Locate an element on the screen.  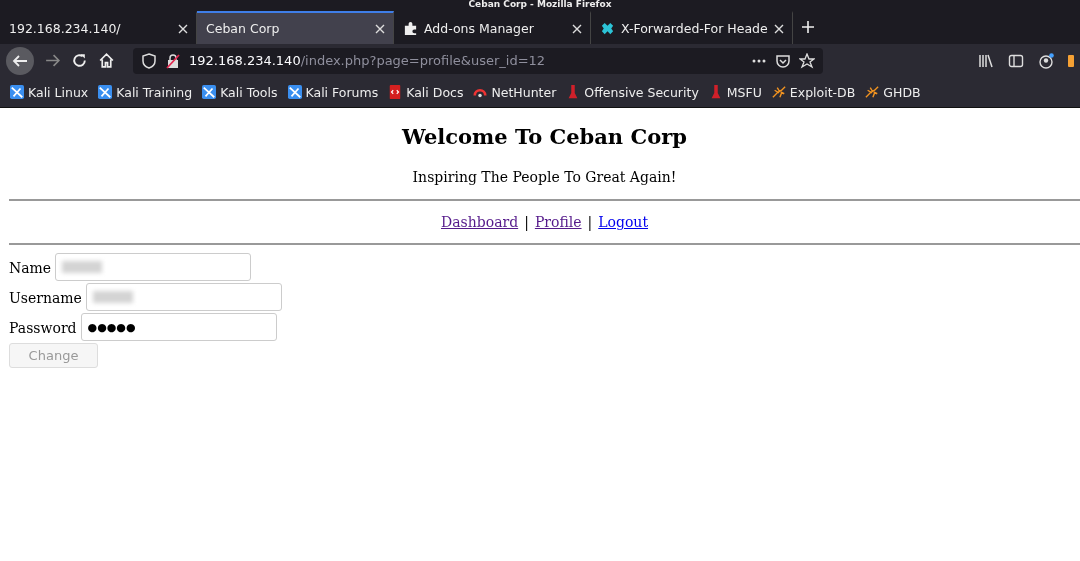
extension-icon is located at coordinates (1071, 60).